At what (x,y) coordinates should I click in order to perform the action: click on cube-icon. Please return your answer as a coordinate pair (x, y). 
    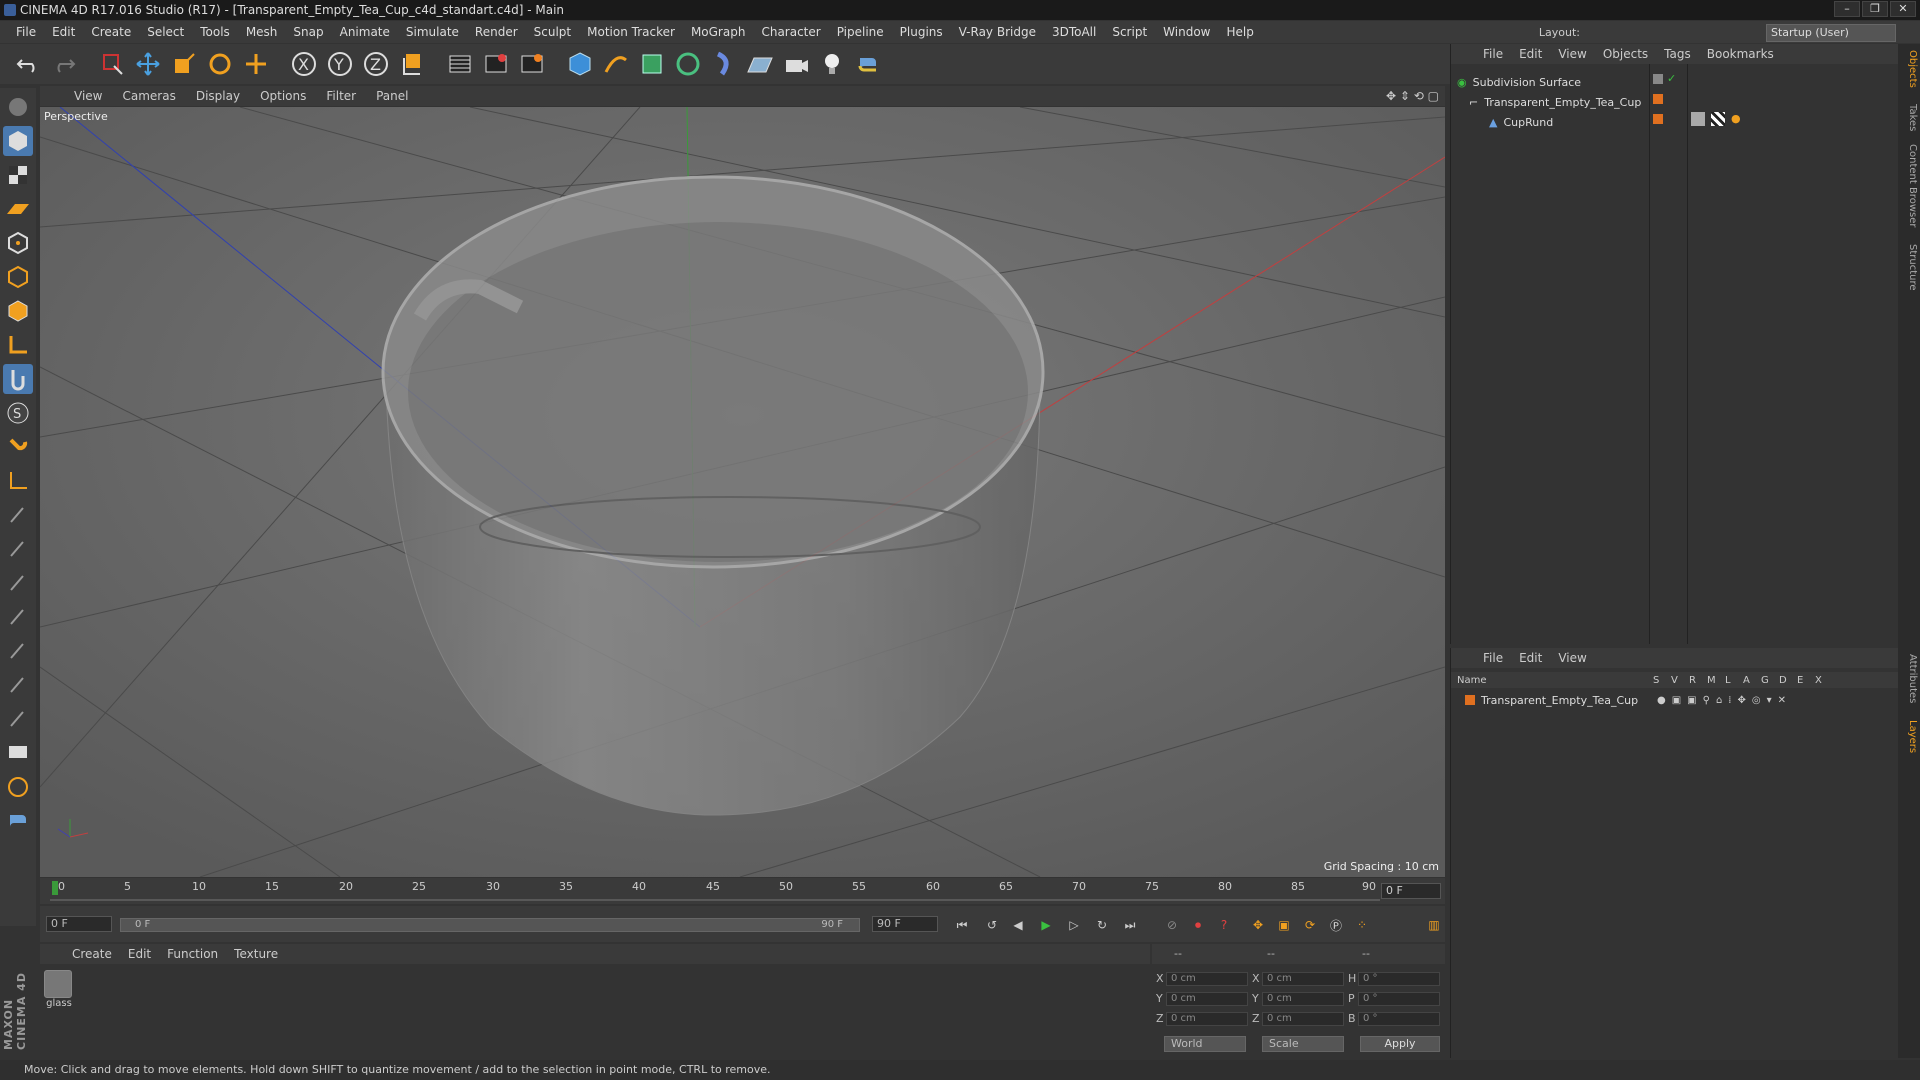
    Looking at the image, I should click on (580, 64).